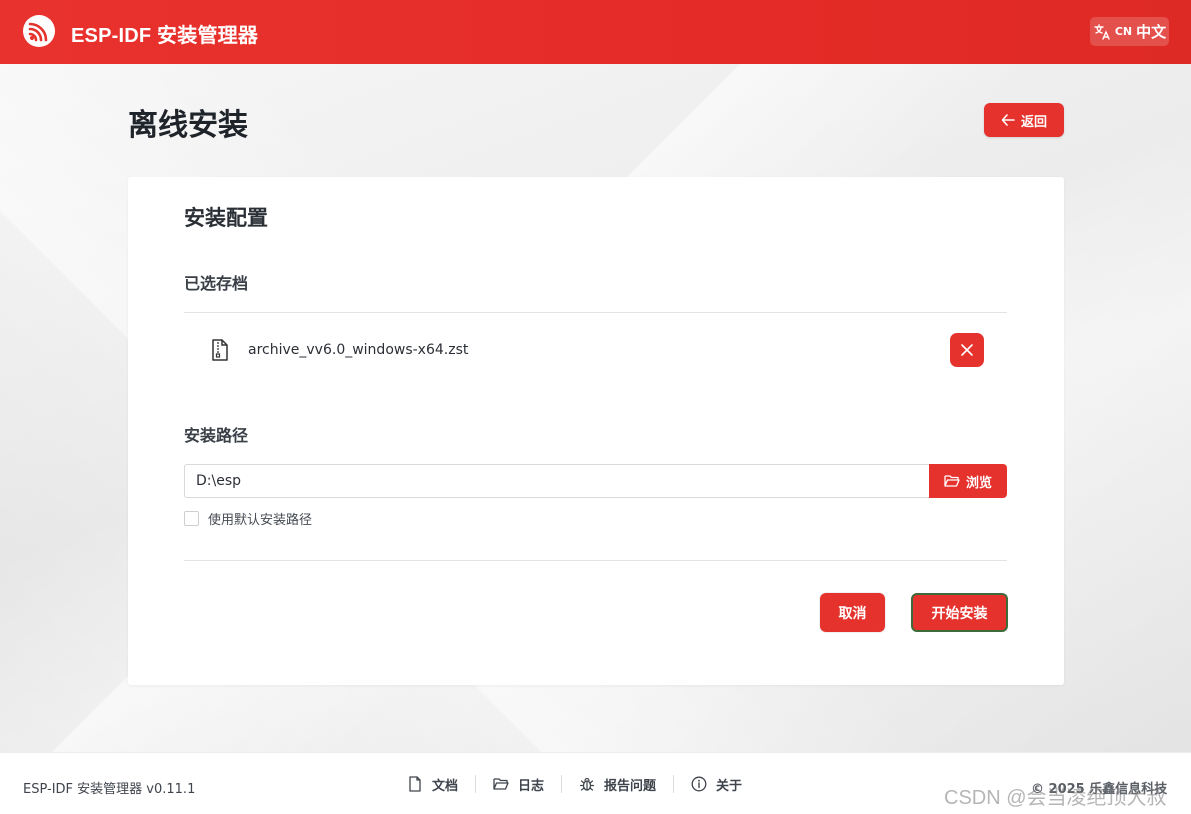 This screenshot has width=1191, height=814. I want to click on footer-link-logs: 日志, so click(518, 784).